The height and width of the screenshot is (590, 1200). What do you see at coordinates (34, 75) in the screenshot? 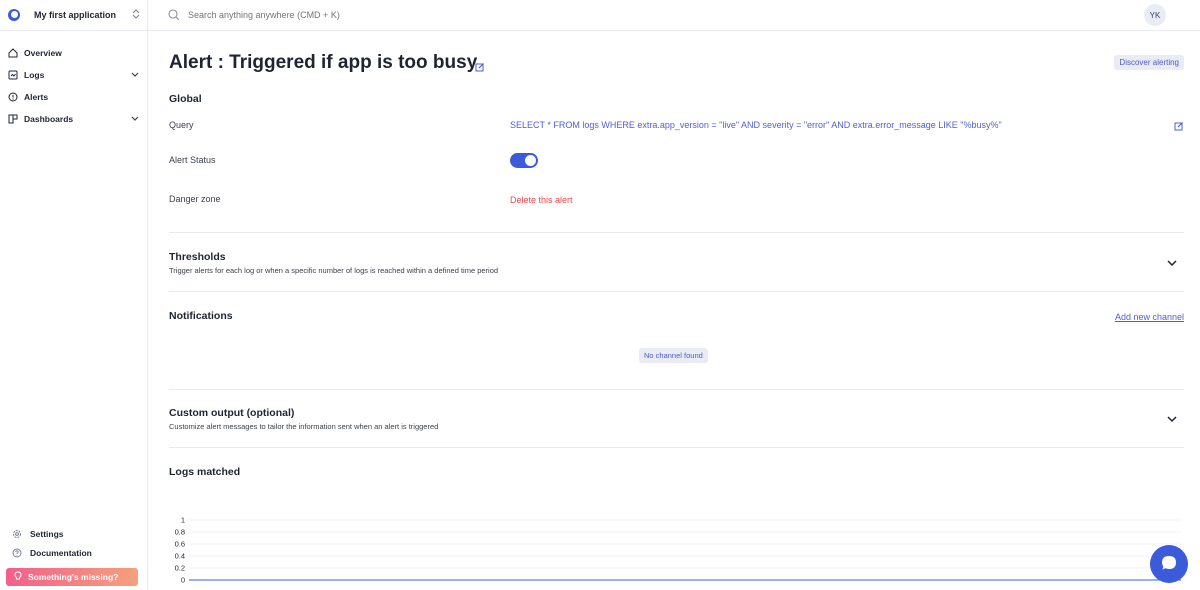
I see `sidebar-item-label: Logs` at bounding box center [34, 75].